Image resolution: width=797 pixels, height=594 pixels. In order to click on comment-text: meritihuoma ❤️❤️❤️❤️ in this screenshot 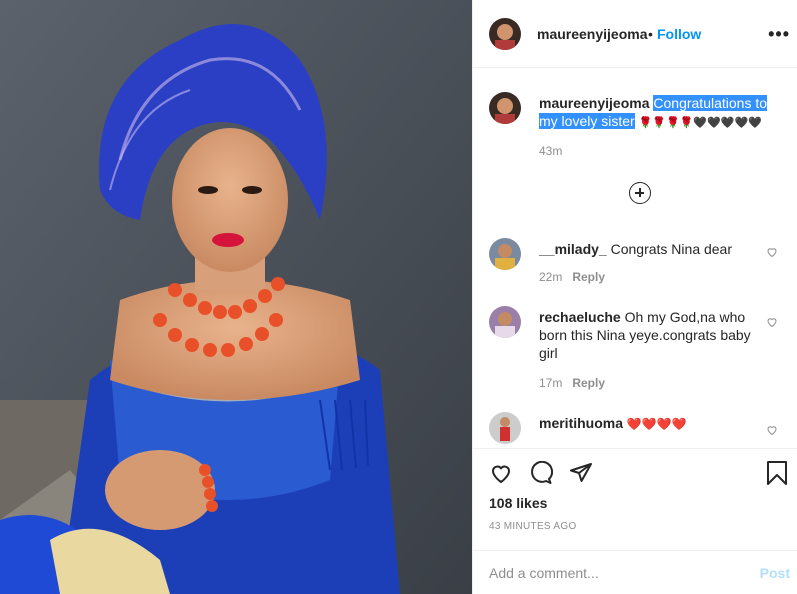, I will do `click(651, 423)`.